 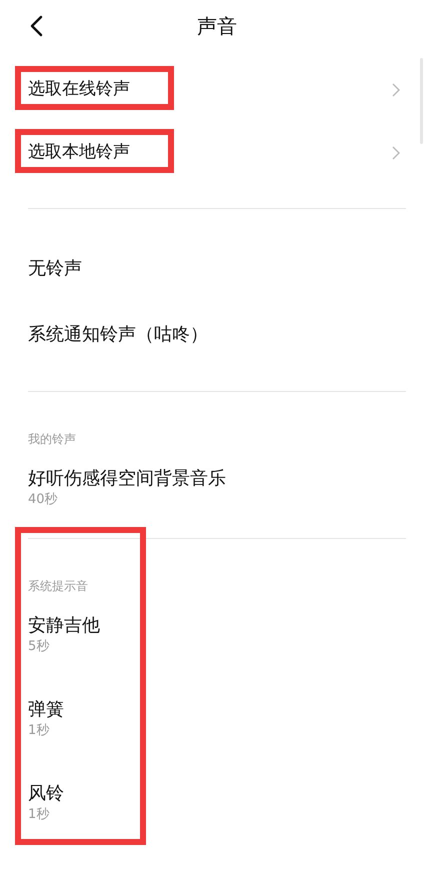 I want to click on ringtone-item: 好听伤感得空间背景音乐 40秒, so click(x=217, y=488).